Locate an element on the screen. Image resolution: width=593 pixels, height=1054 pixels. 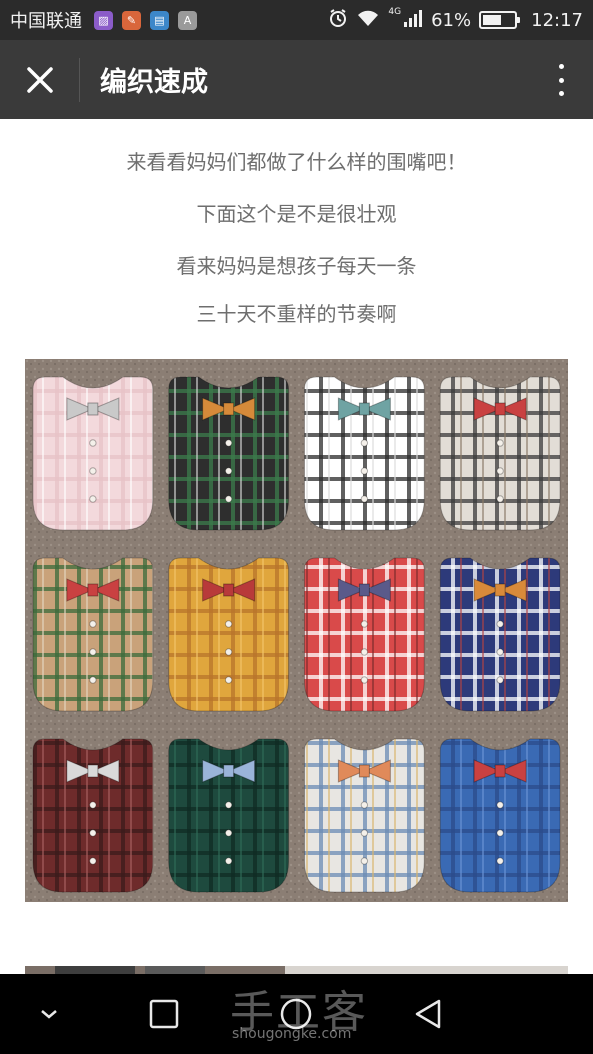
article-line: 看来妈妈是想孩子每天一条 is located at coordinates (296, 266).